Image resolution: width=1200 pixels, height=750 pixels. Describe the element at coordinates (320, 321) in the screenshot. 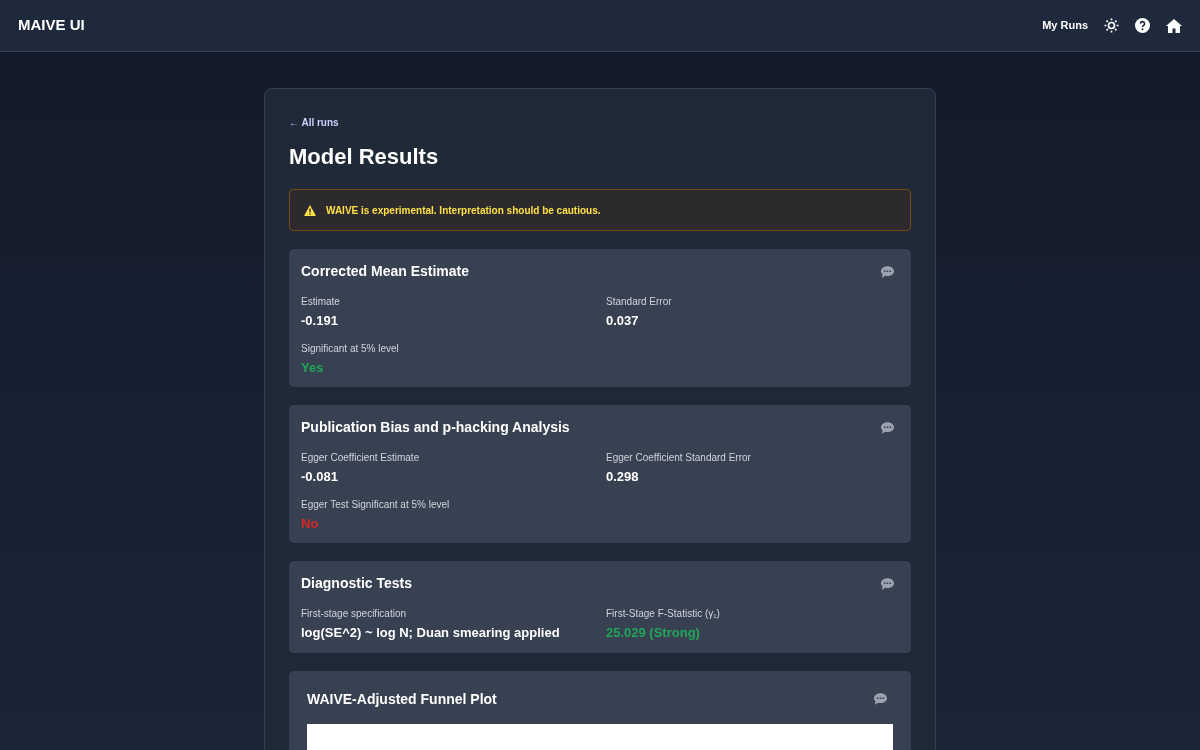

I see `field-value: -0.191` at that location.